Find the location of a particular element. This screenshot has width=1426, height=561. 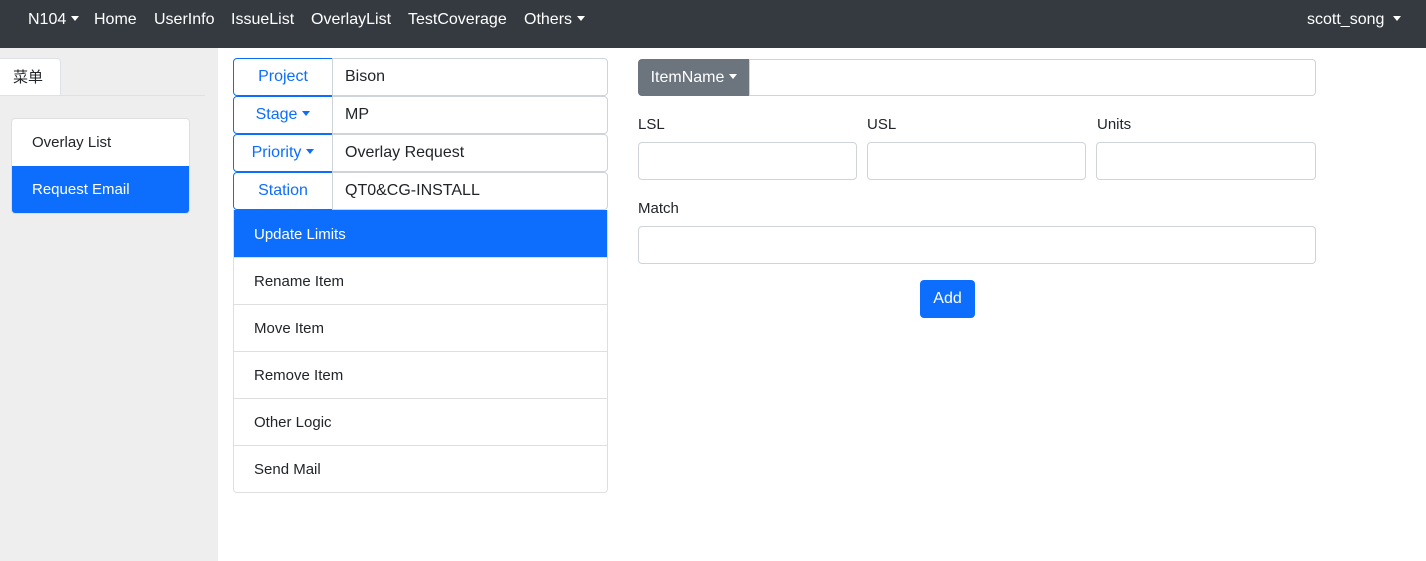

add-button: Add is located at coordinates (947, 299).